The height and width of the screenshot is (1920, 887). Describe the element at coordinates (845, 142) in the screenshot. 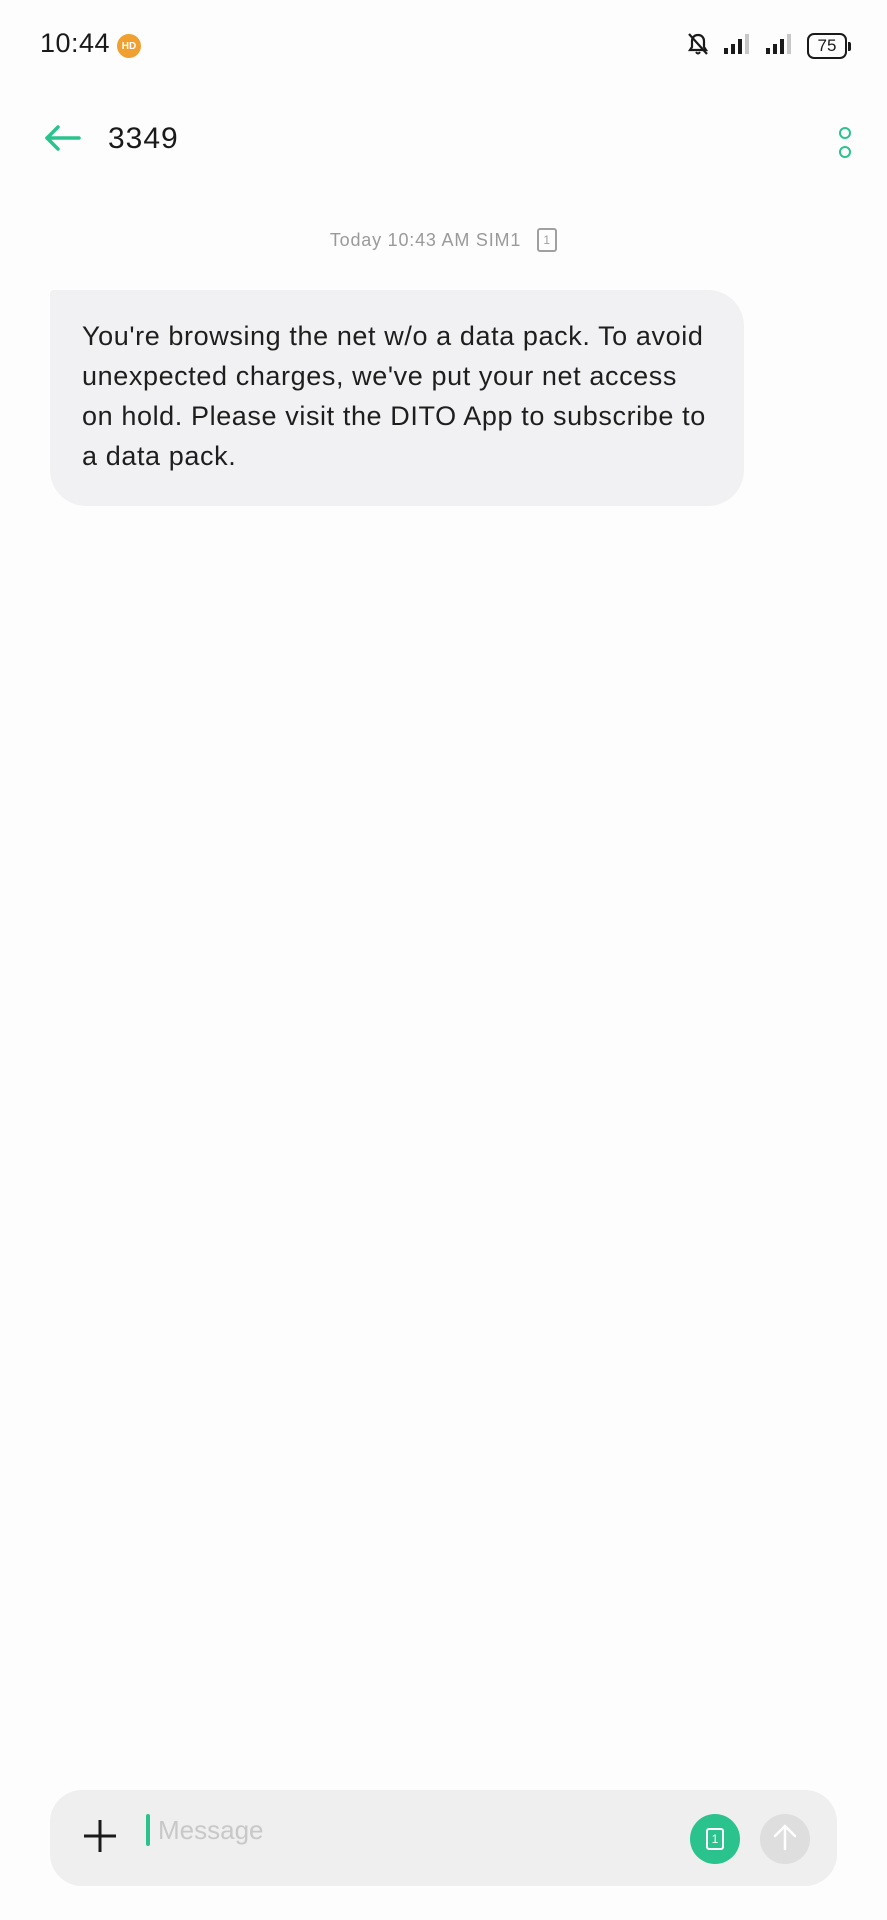

I see `more-options-button` at that location.